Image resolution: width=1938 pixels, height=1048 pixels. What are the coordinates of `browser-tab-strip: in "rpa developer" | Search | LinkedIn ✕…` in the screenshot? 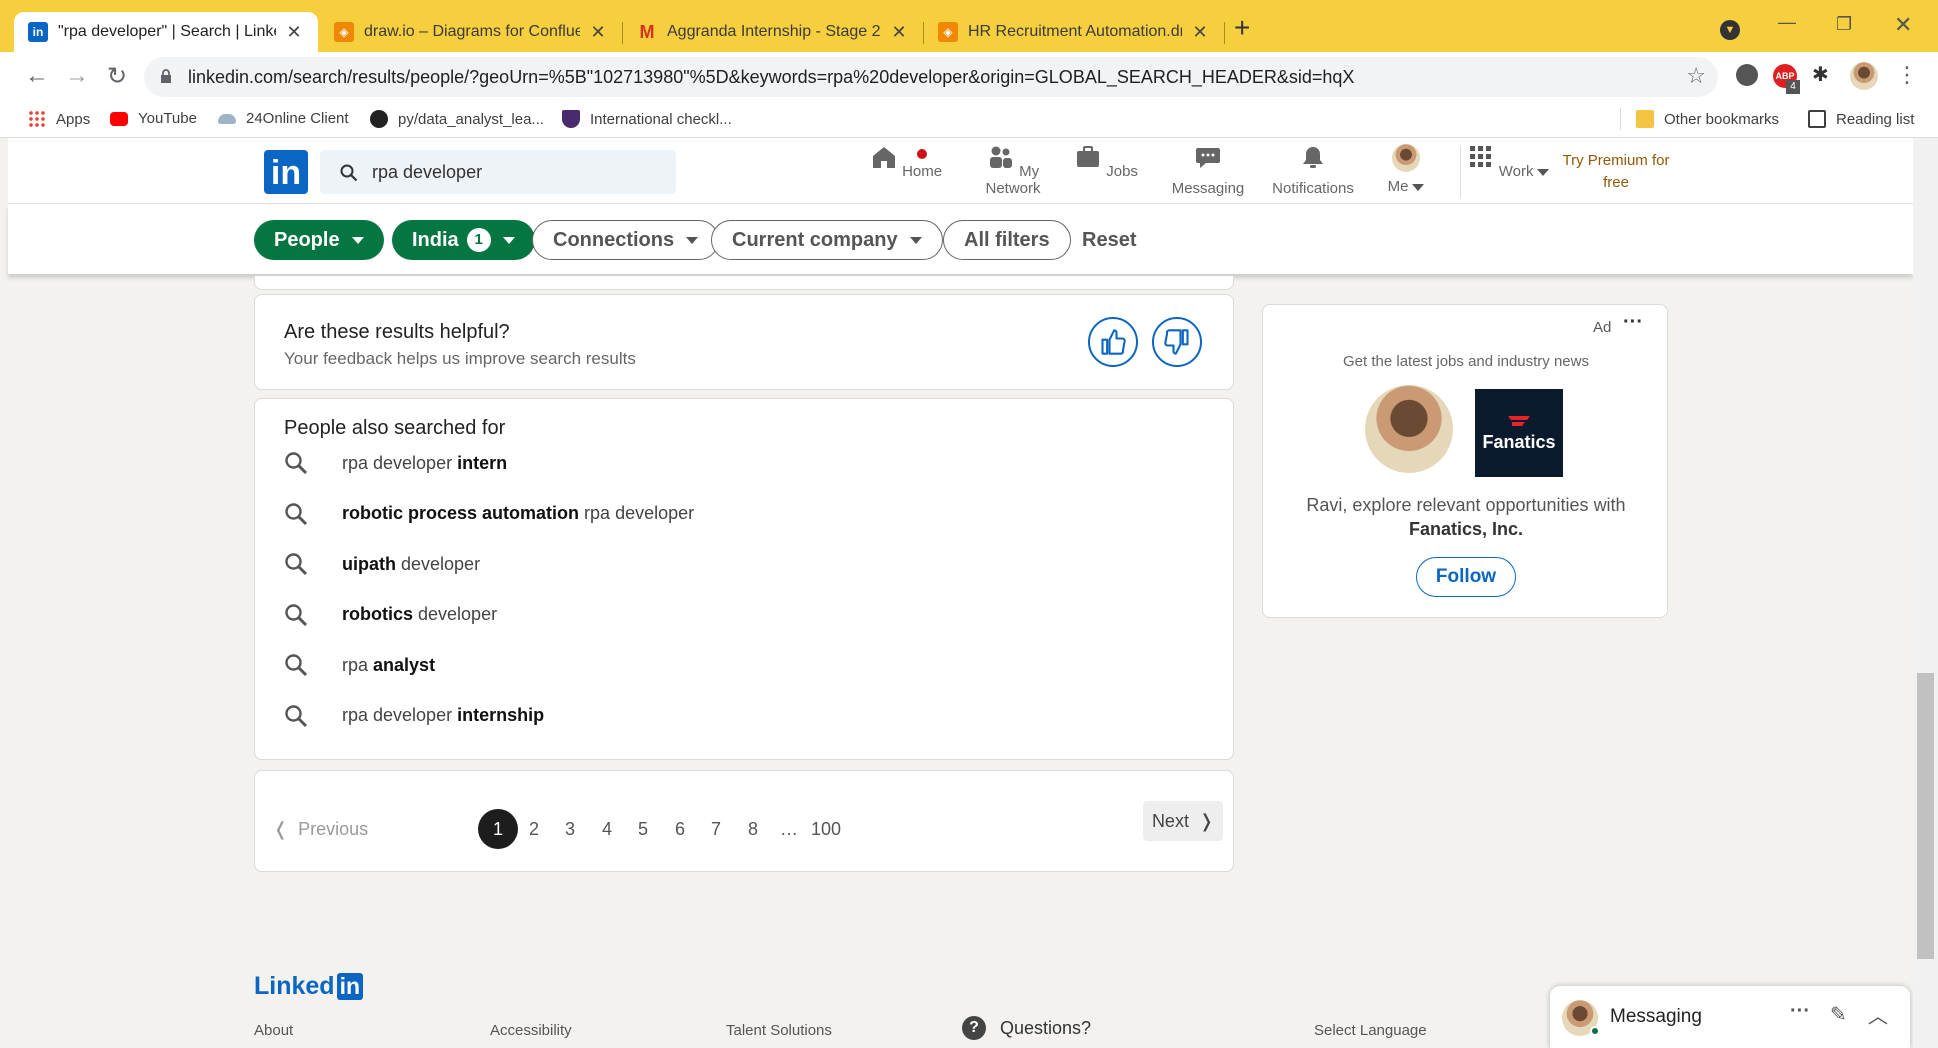 It's located at (969, 26).